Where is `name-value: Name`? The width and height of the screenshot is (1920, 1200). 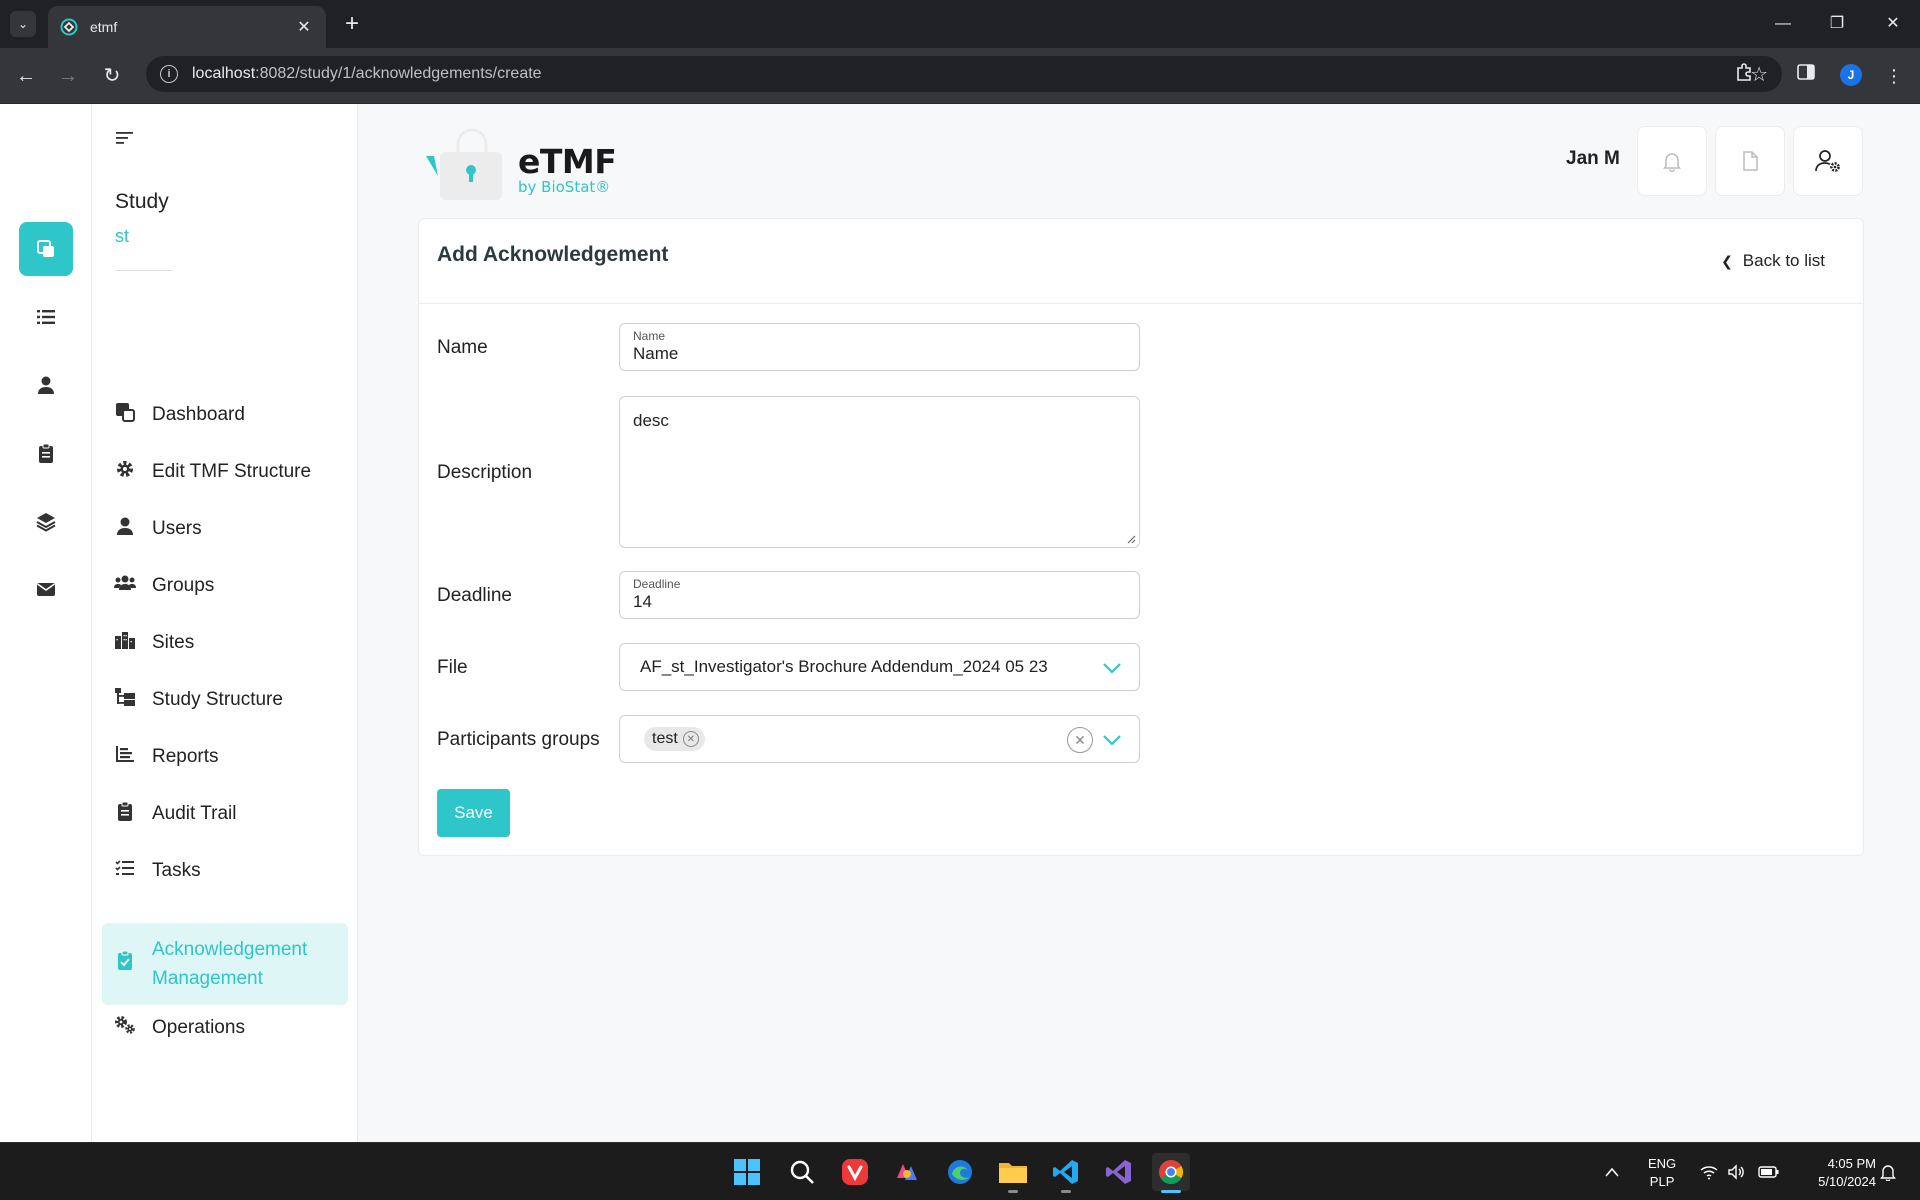
name-value: Name is located at coordinates (656, 353).